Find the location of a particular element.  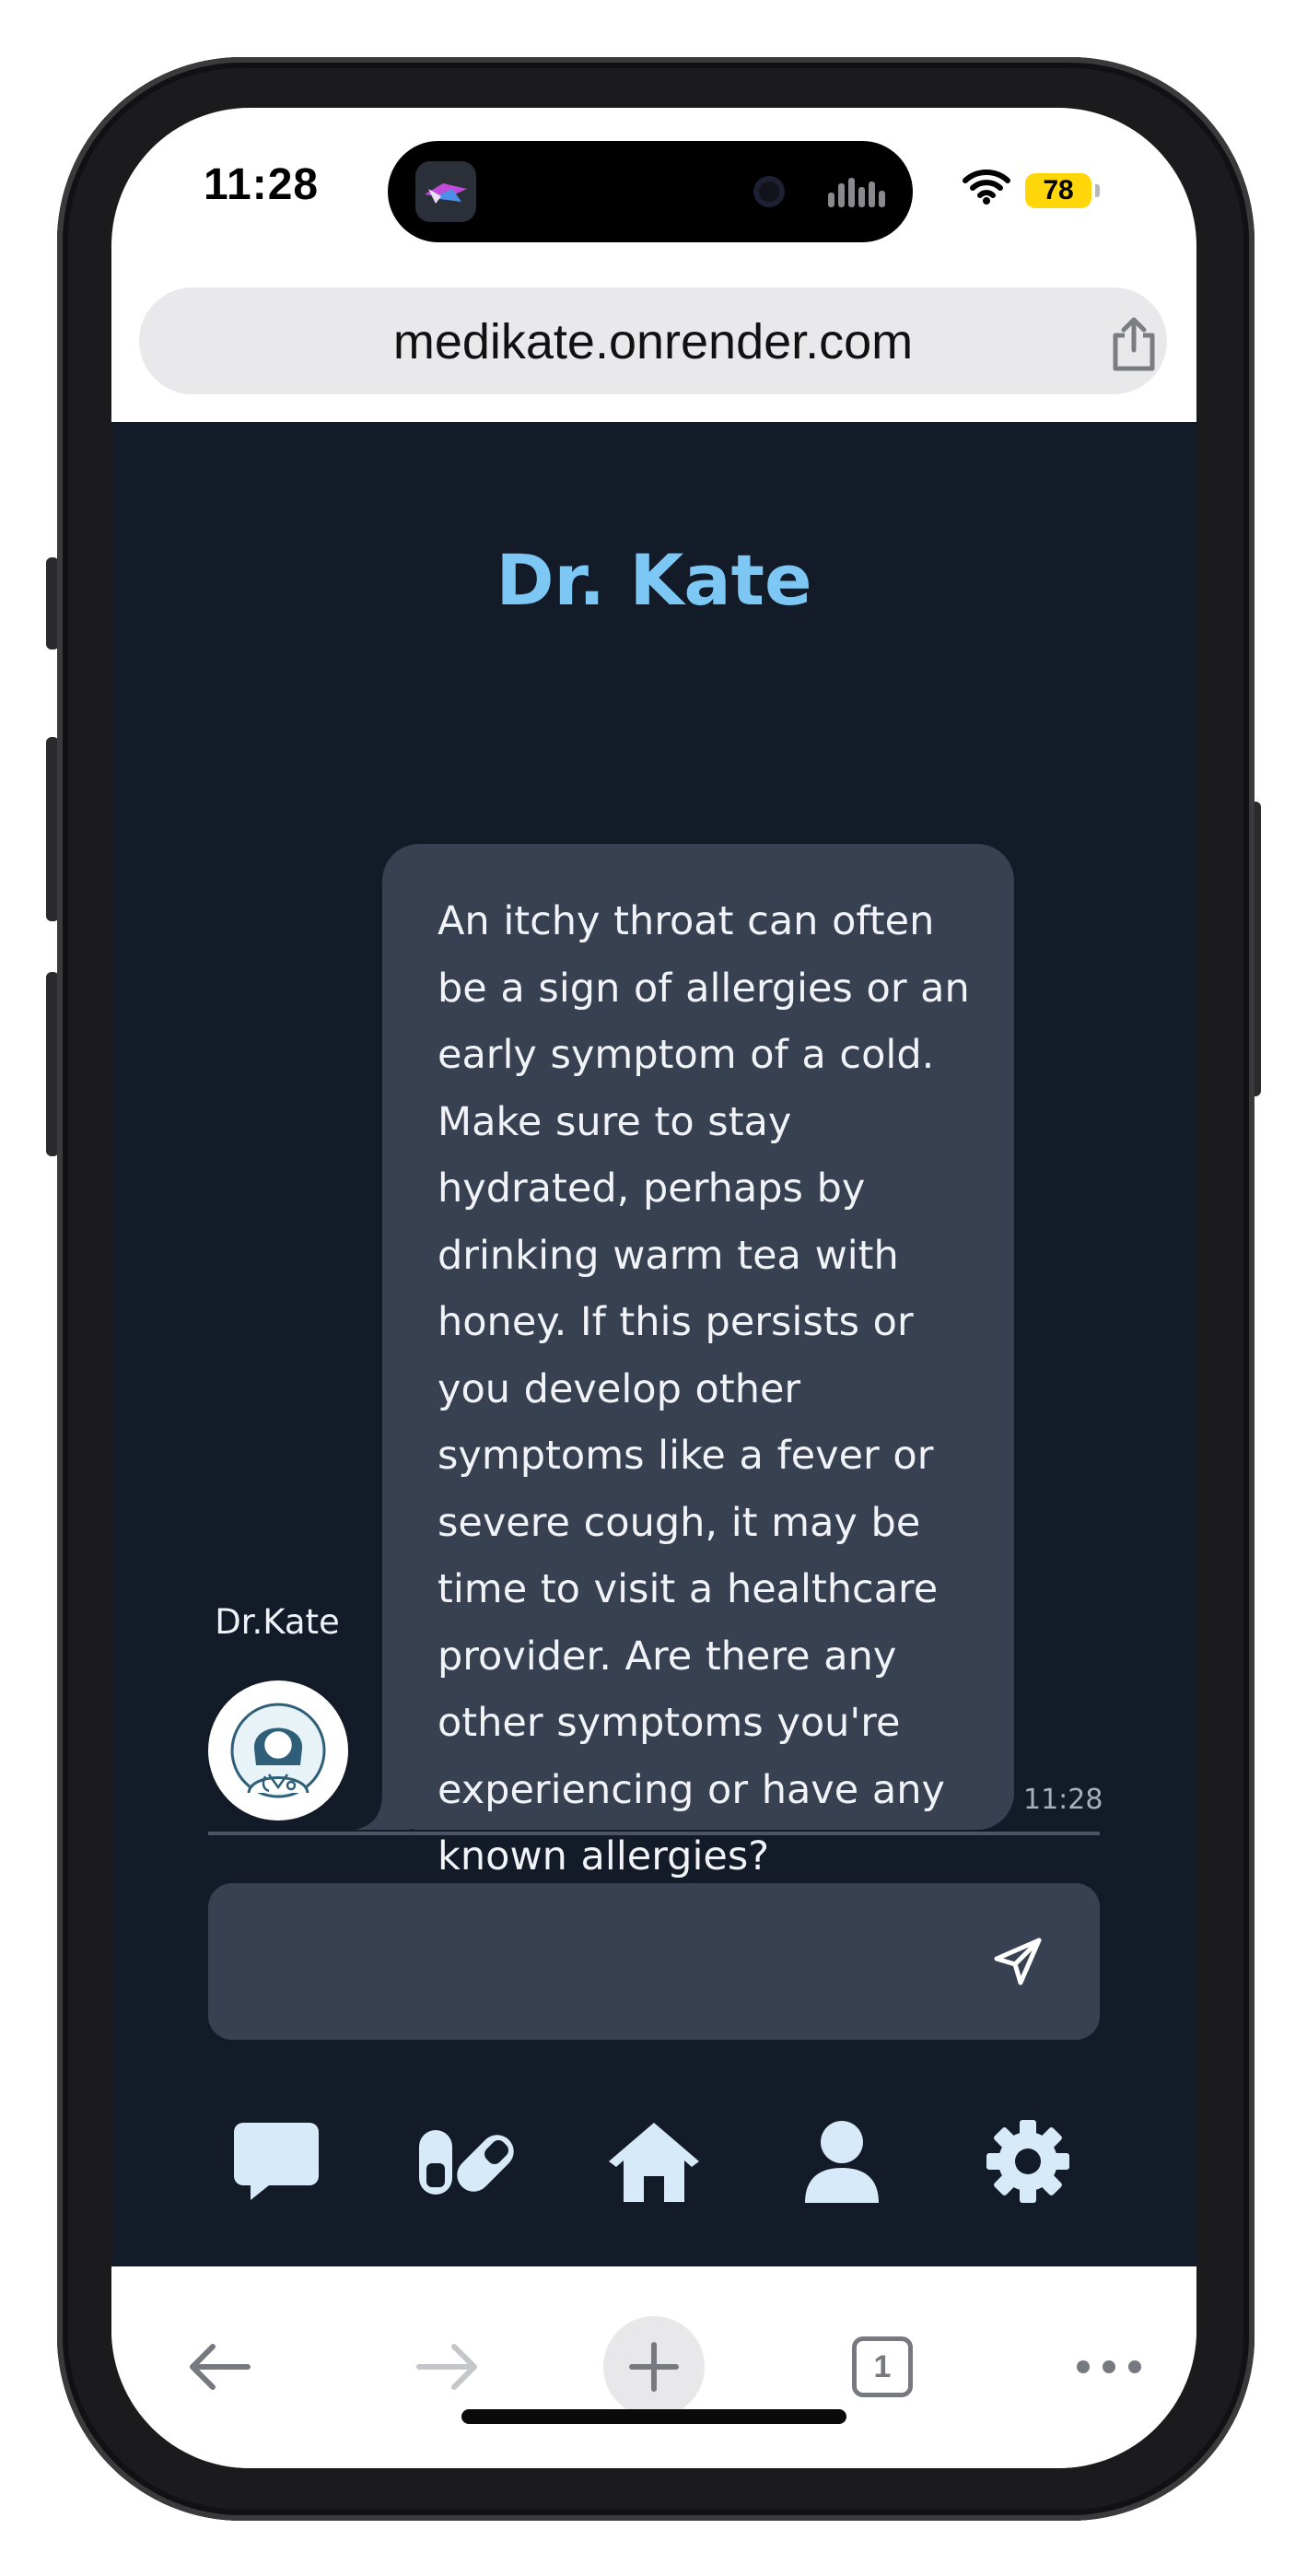

browser-toolbar: 1 is located at coordinates (653, 2367).